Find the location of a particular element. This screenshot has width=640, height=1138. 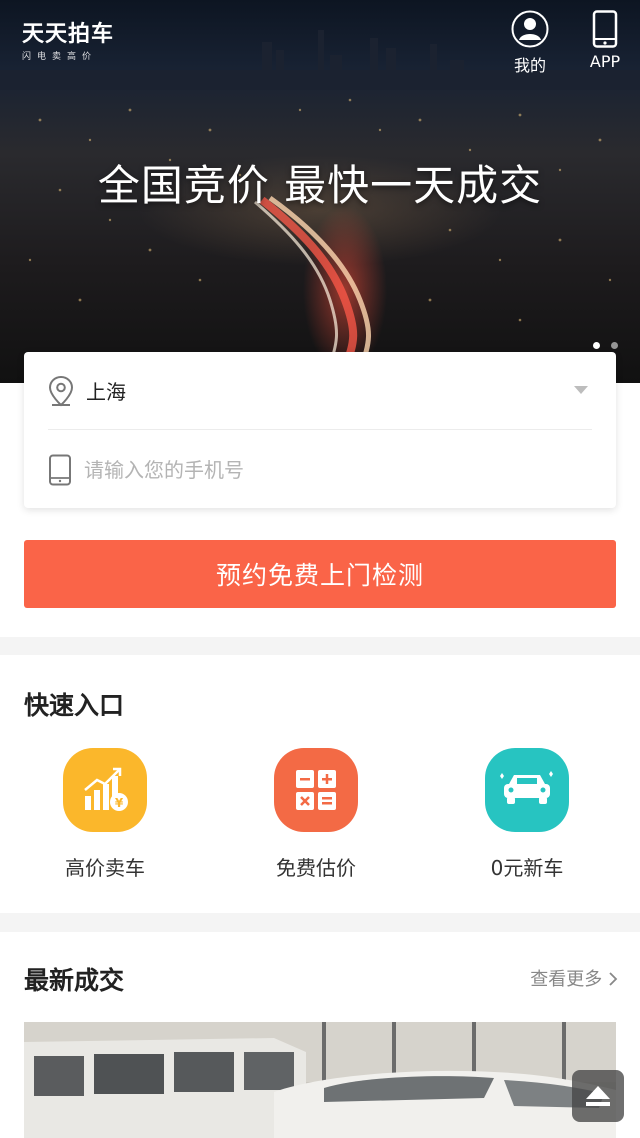

quick-free-valuation-label: 免费估价 is located at coordinates (316, 868).